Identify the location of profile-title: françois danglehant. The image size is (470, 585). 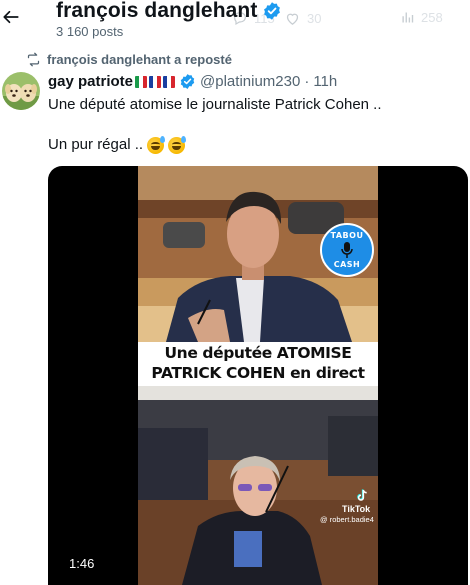
(169, 11).